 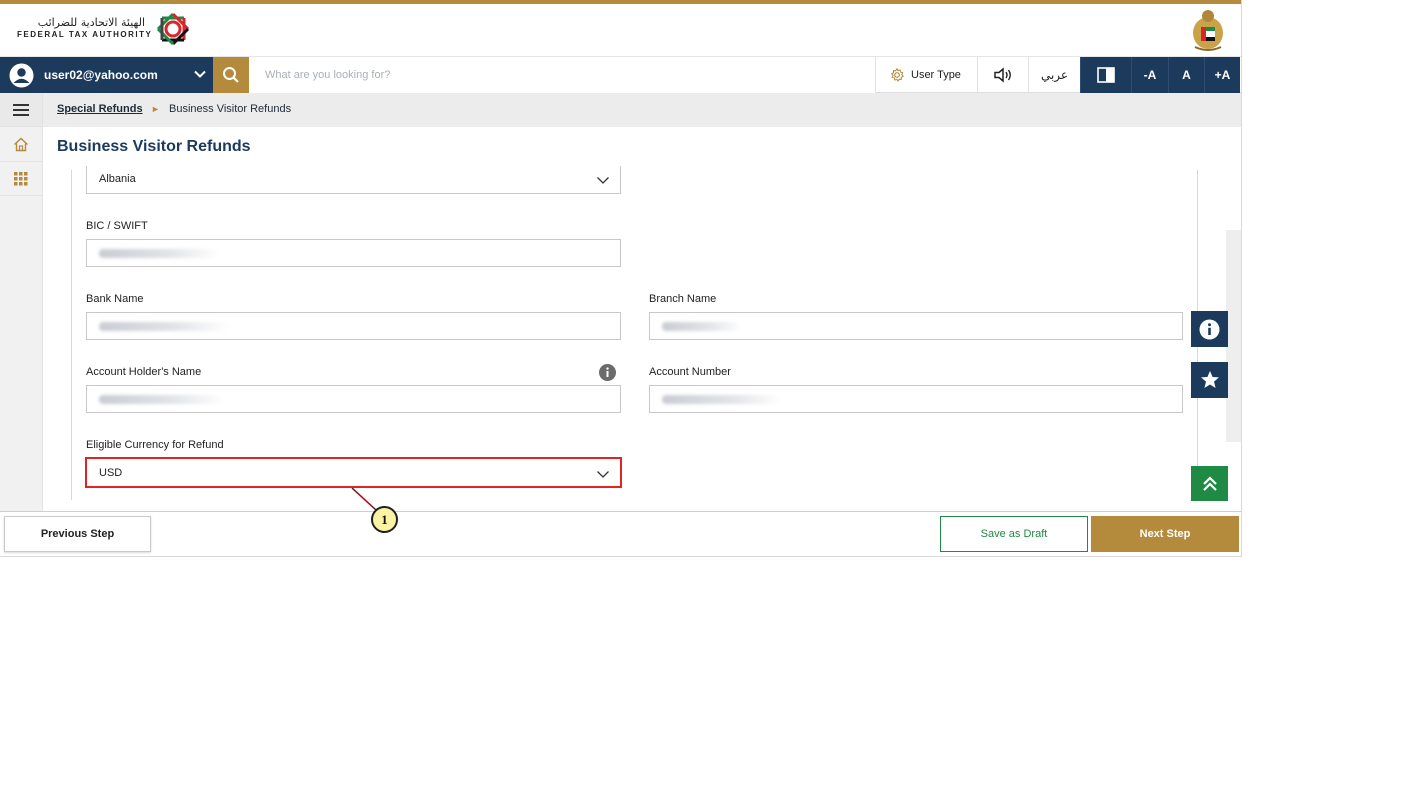 What do you see at coordinates (1165, 534) in the screenshot?
I see `next-step-button: Next Step` at bounding box center [1165, 534].